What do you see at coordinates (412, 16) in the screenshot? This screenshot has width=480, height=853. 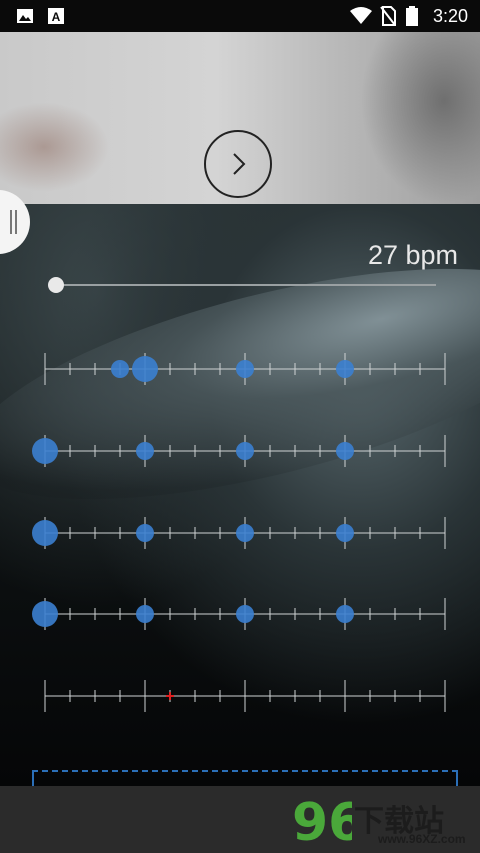 I see `battery-icon` at bounding box center [412, 16].